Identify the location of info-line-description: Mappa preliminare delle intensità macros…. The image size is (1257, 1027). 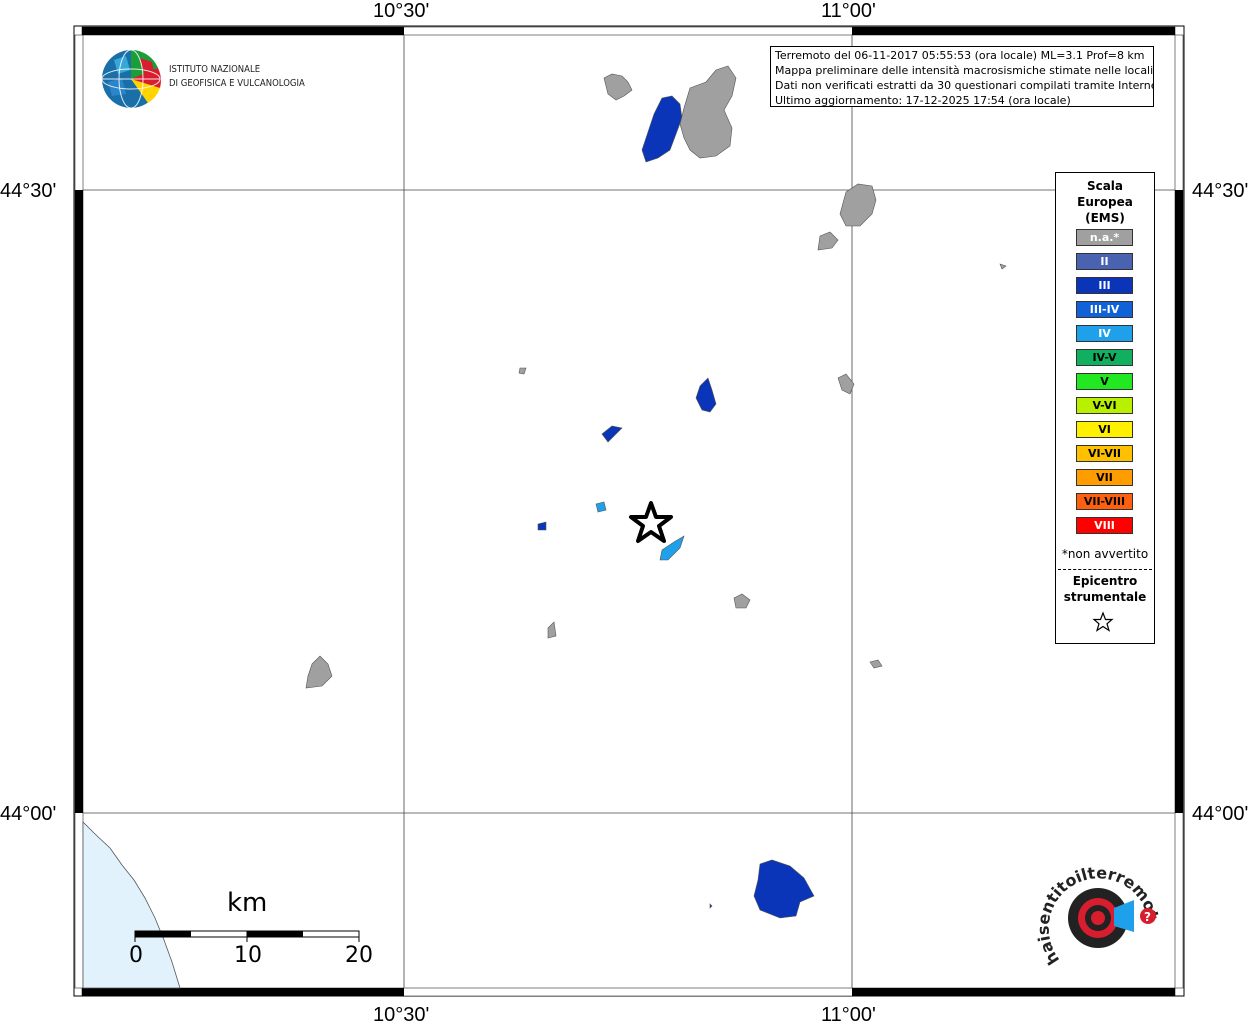
(964, 70).